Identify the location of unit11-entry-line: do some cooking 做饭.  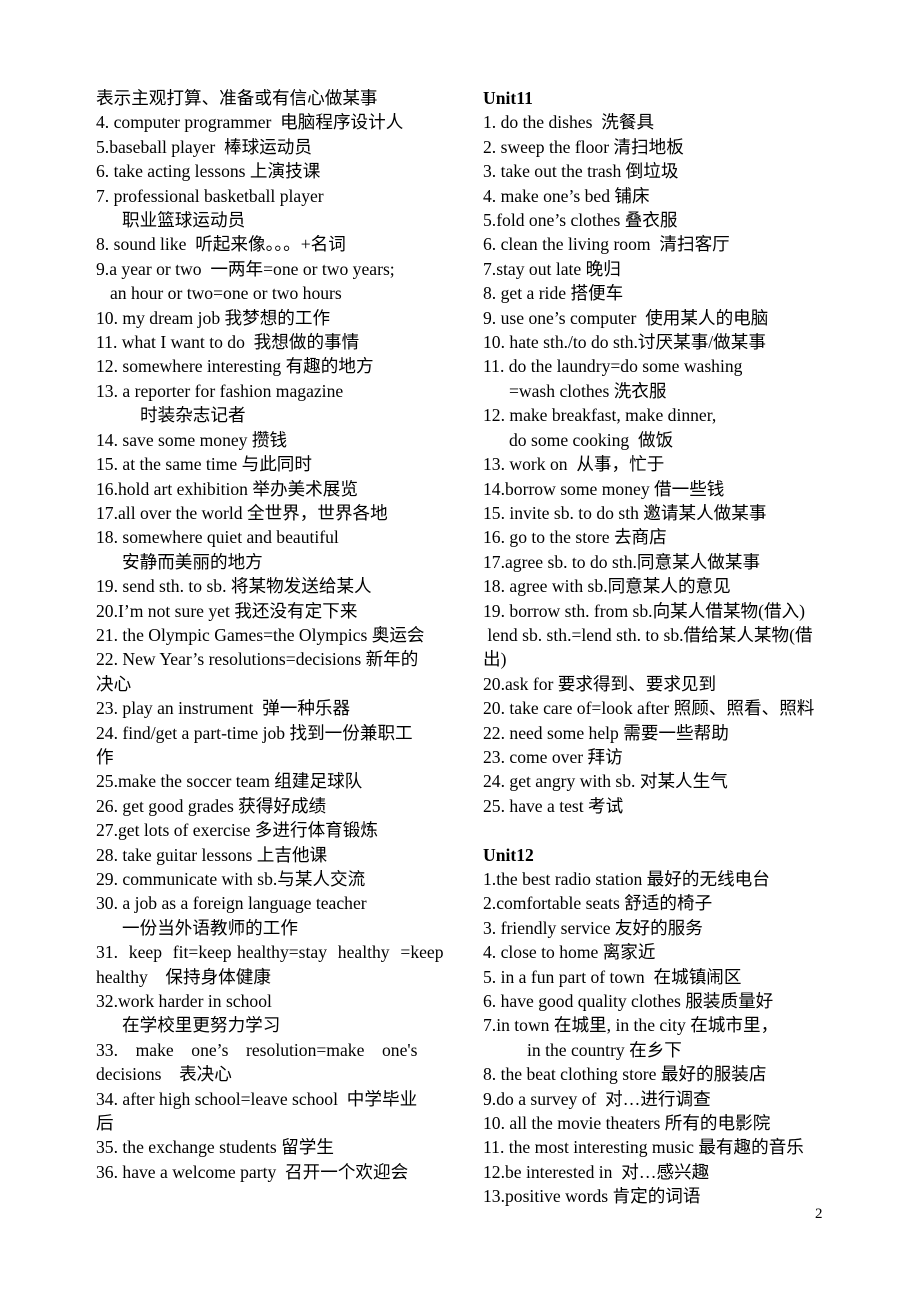
(591, 439).